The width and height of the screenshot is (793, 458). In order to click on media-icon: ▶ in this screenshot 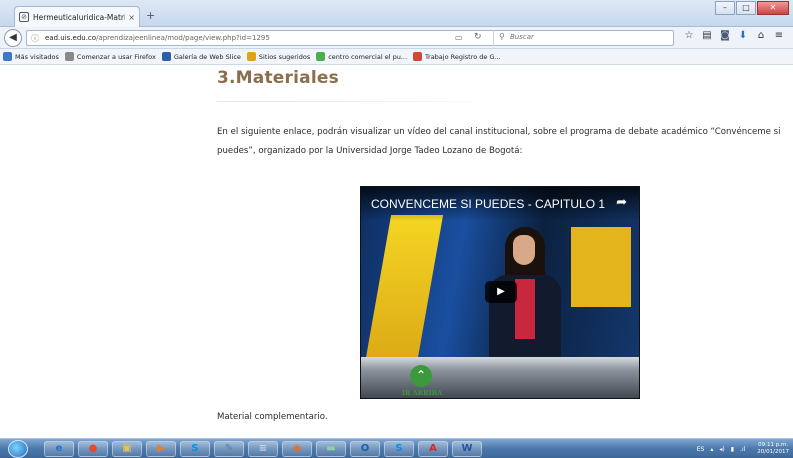, I will do `click(161, 448)`.